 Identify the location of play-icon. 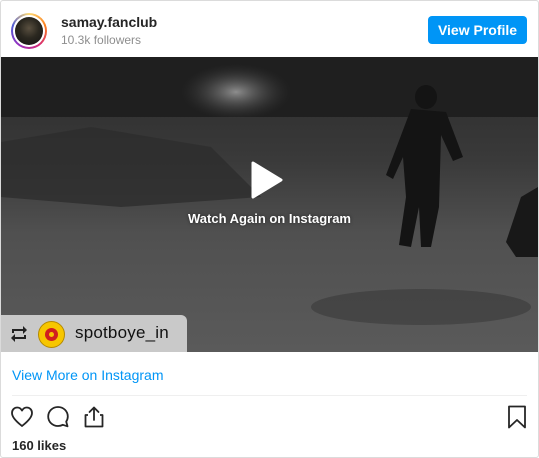
(266, 180).